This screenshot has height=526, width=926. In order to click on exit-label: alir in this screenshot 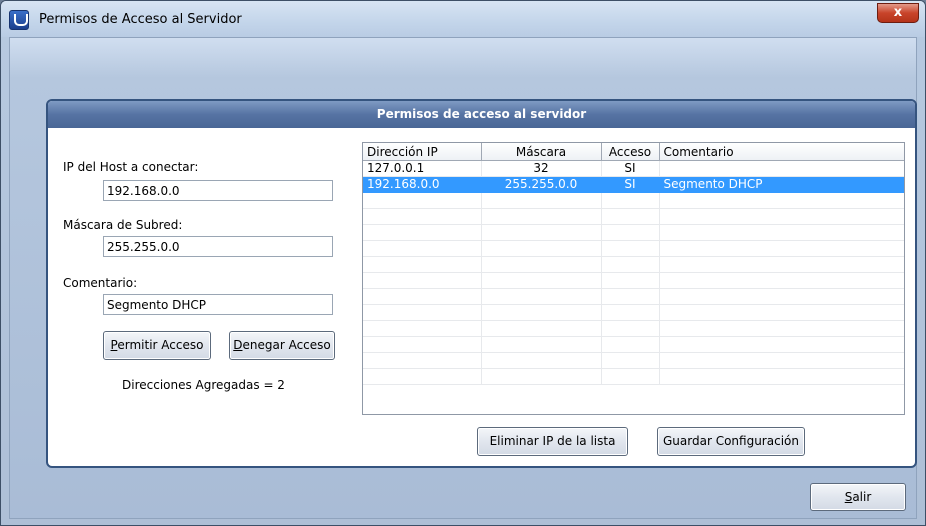, I will do `click(862, 497)`.